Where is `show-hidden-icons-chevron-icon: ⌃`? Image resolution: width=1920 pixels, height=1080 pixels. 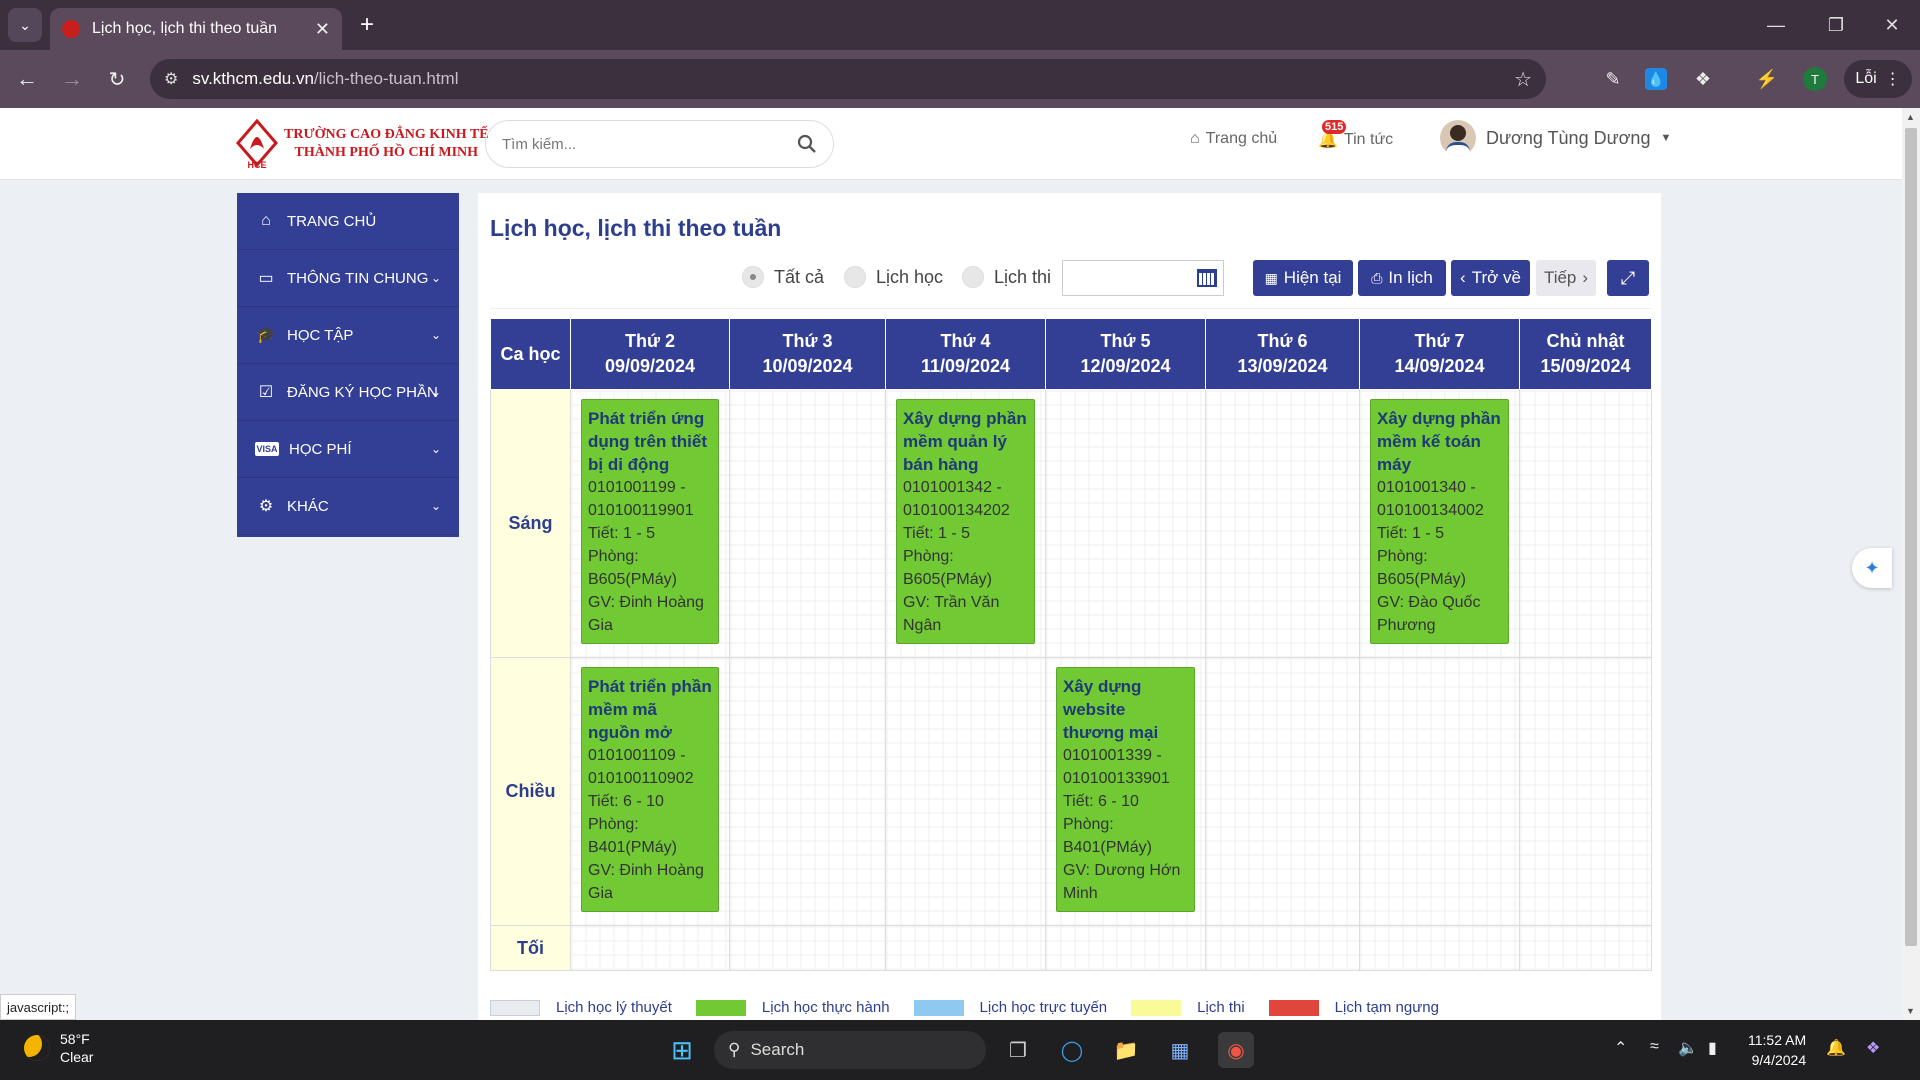
show-hidden-icons-chevron-icon: ⌃ is located at coordinates (1620, 1048).